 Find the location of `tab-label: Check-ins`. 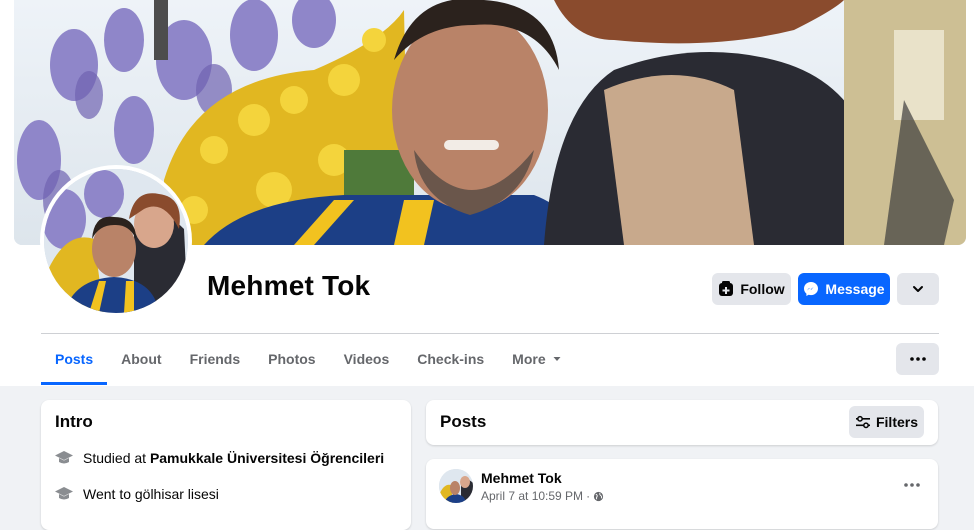

tab-label: Check-ins is located at coordinates (451, 359).